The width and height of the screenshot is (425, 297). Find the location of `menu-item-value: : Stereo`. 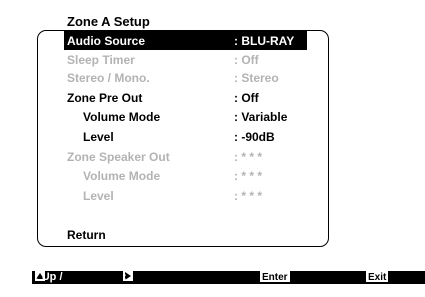

menu-item-value: : Stereo is located at coordinates (256, 77).